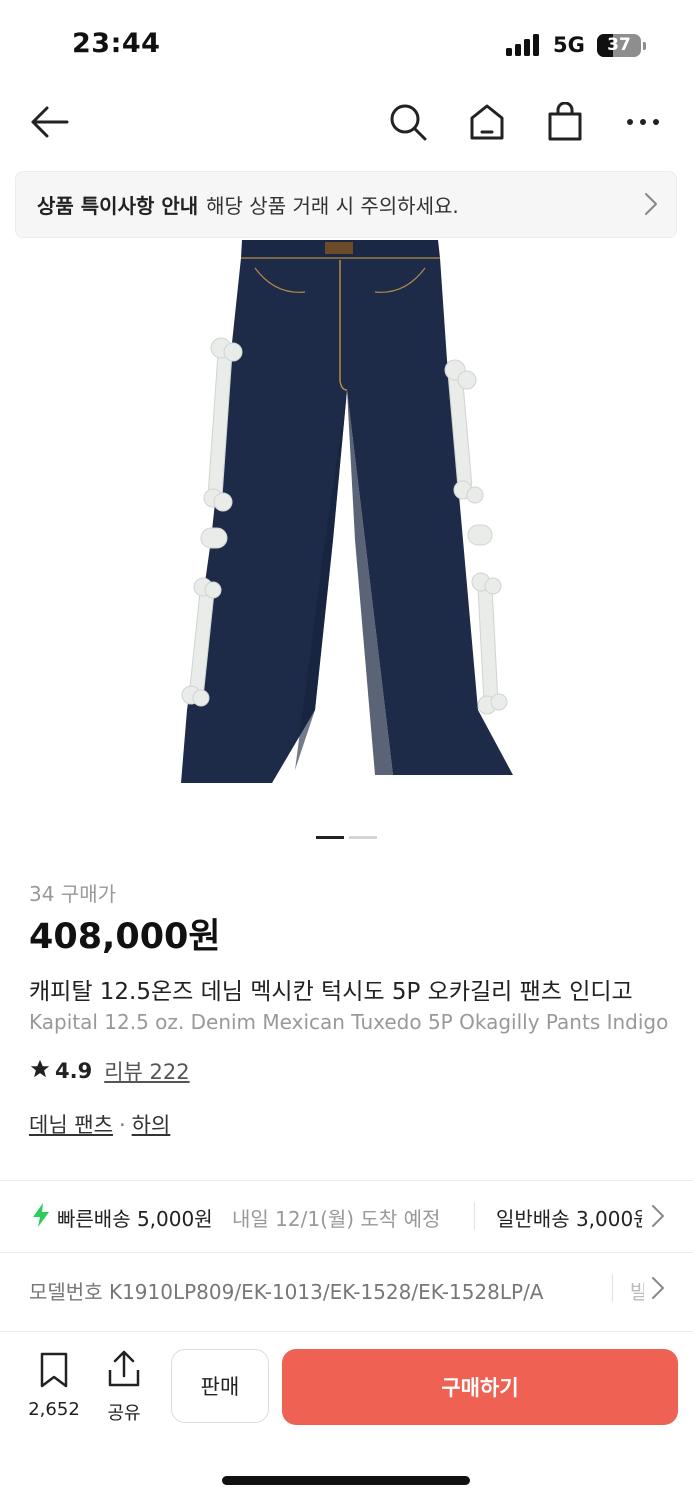 This screenshot has height=1501, width=693. Describe the element at coordinates (124, 1413) in the screenshot. I see `share-label: 공유` at that location.